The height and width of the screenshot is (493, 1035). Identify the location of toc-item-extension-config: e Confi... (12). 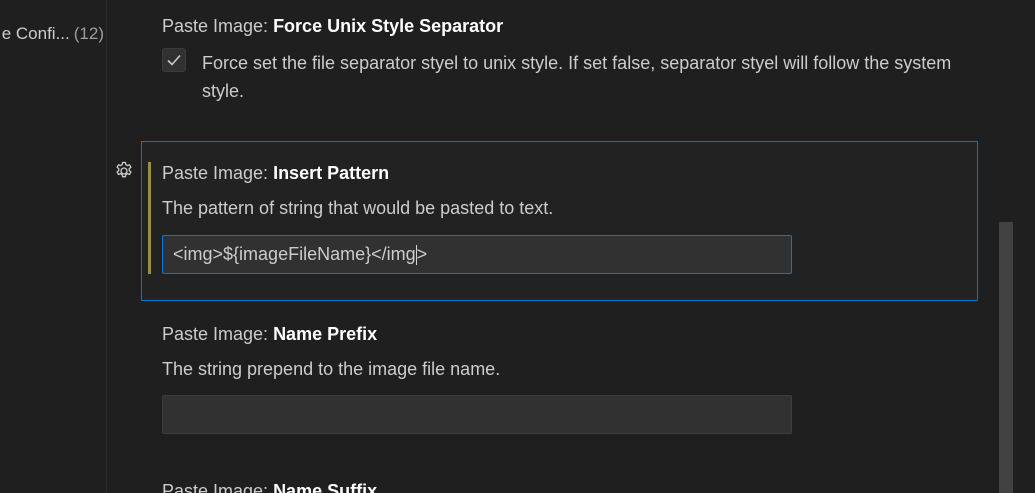
(53, 34).